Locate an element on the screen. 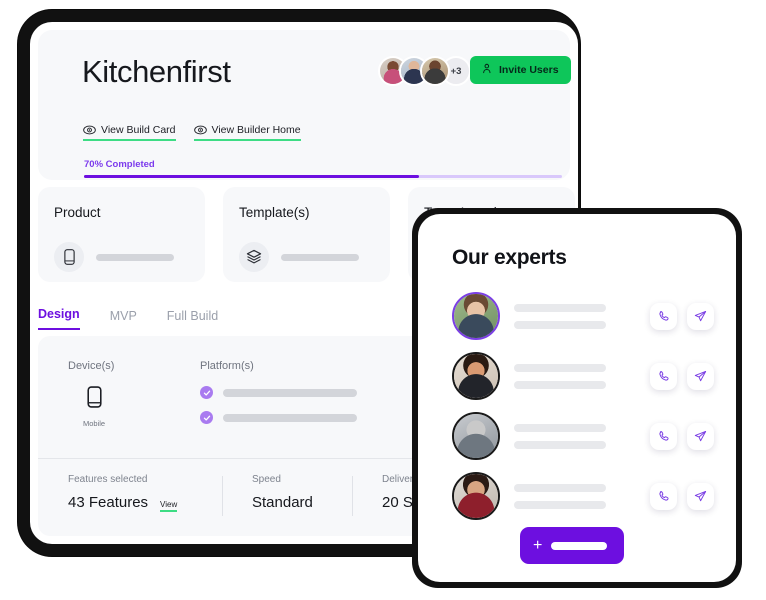  view-builder-home-label: View Builder Home is located at coordinates (256, 130).